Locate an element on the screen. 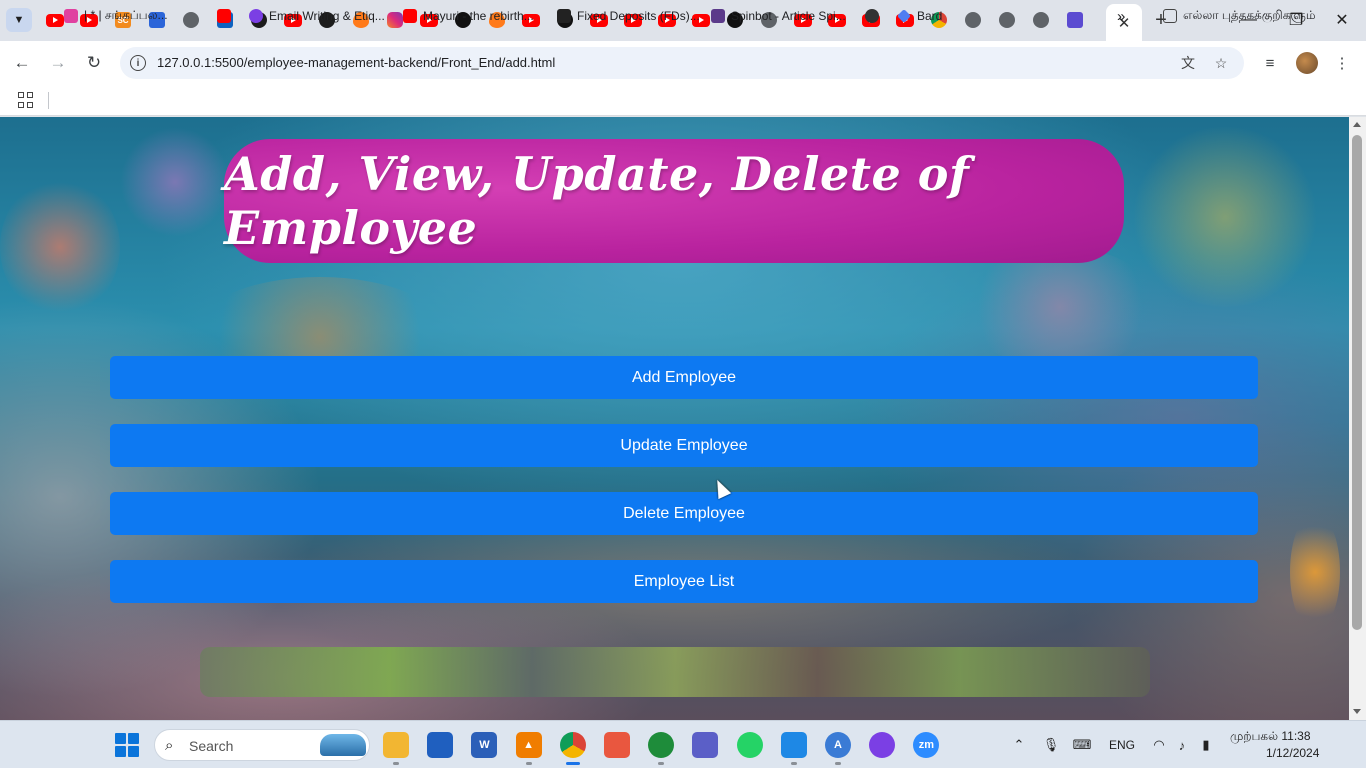 This screenshot has height=768, width=1366. presentation-icon is located at coordinates (617, 745).